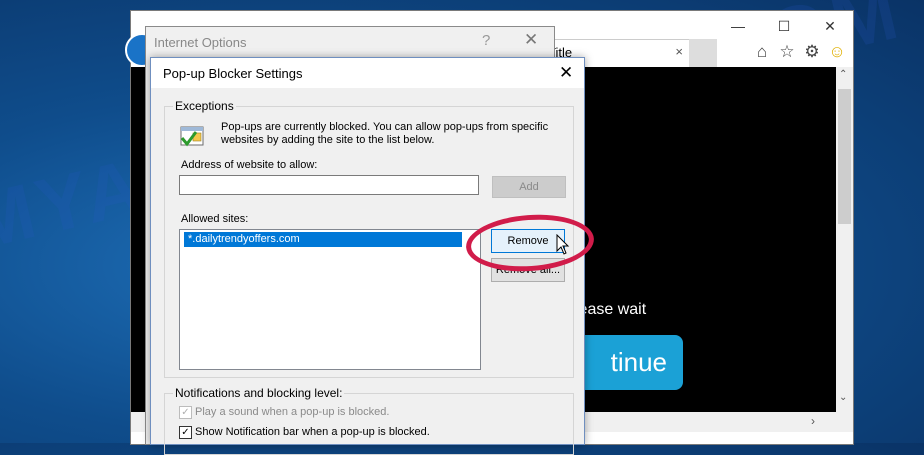  I want to click on dialog-title: Internet Options, so click(200, 42).